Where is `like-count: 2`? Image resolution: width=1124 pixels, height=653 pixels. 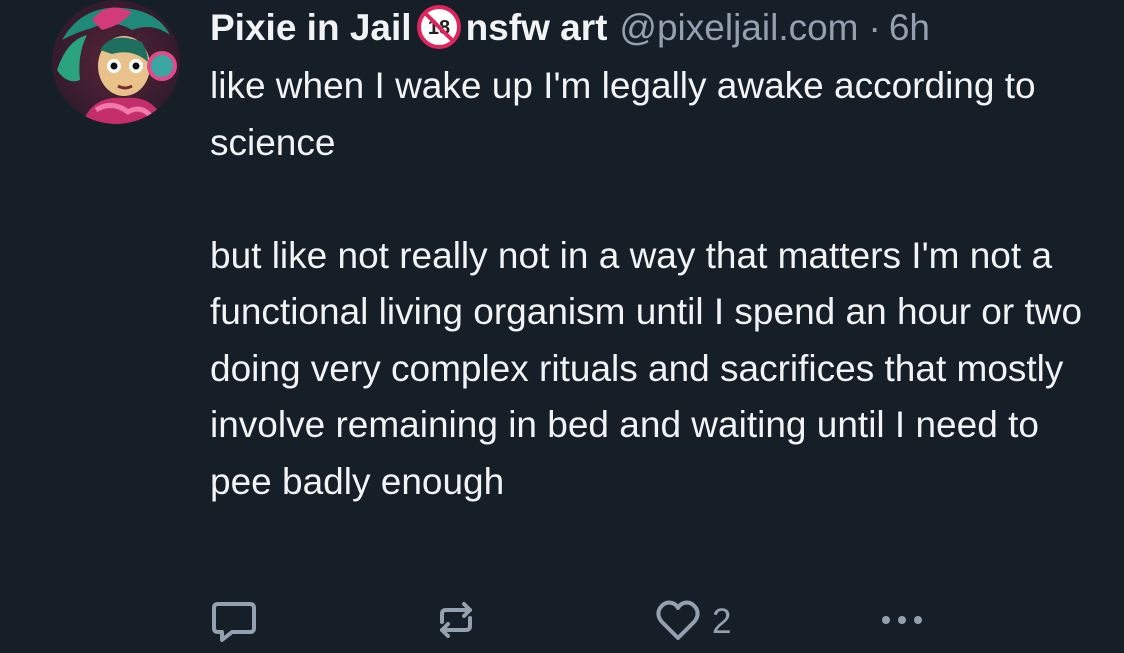 like-count: 2 is located at coordinates (722, 621).